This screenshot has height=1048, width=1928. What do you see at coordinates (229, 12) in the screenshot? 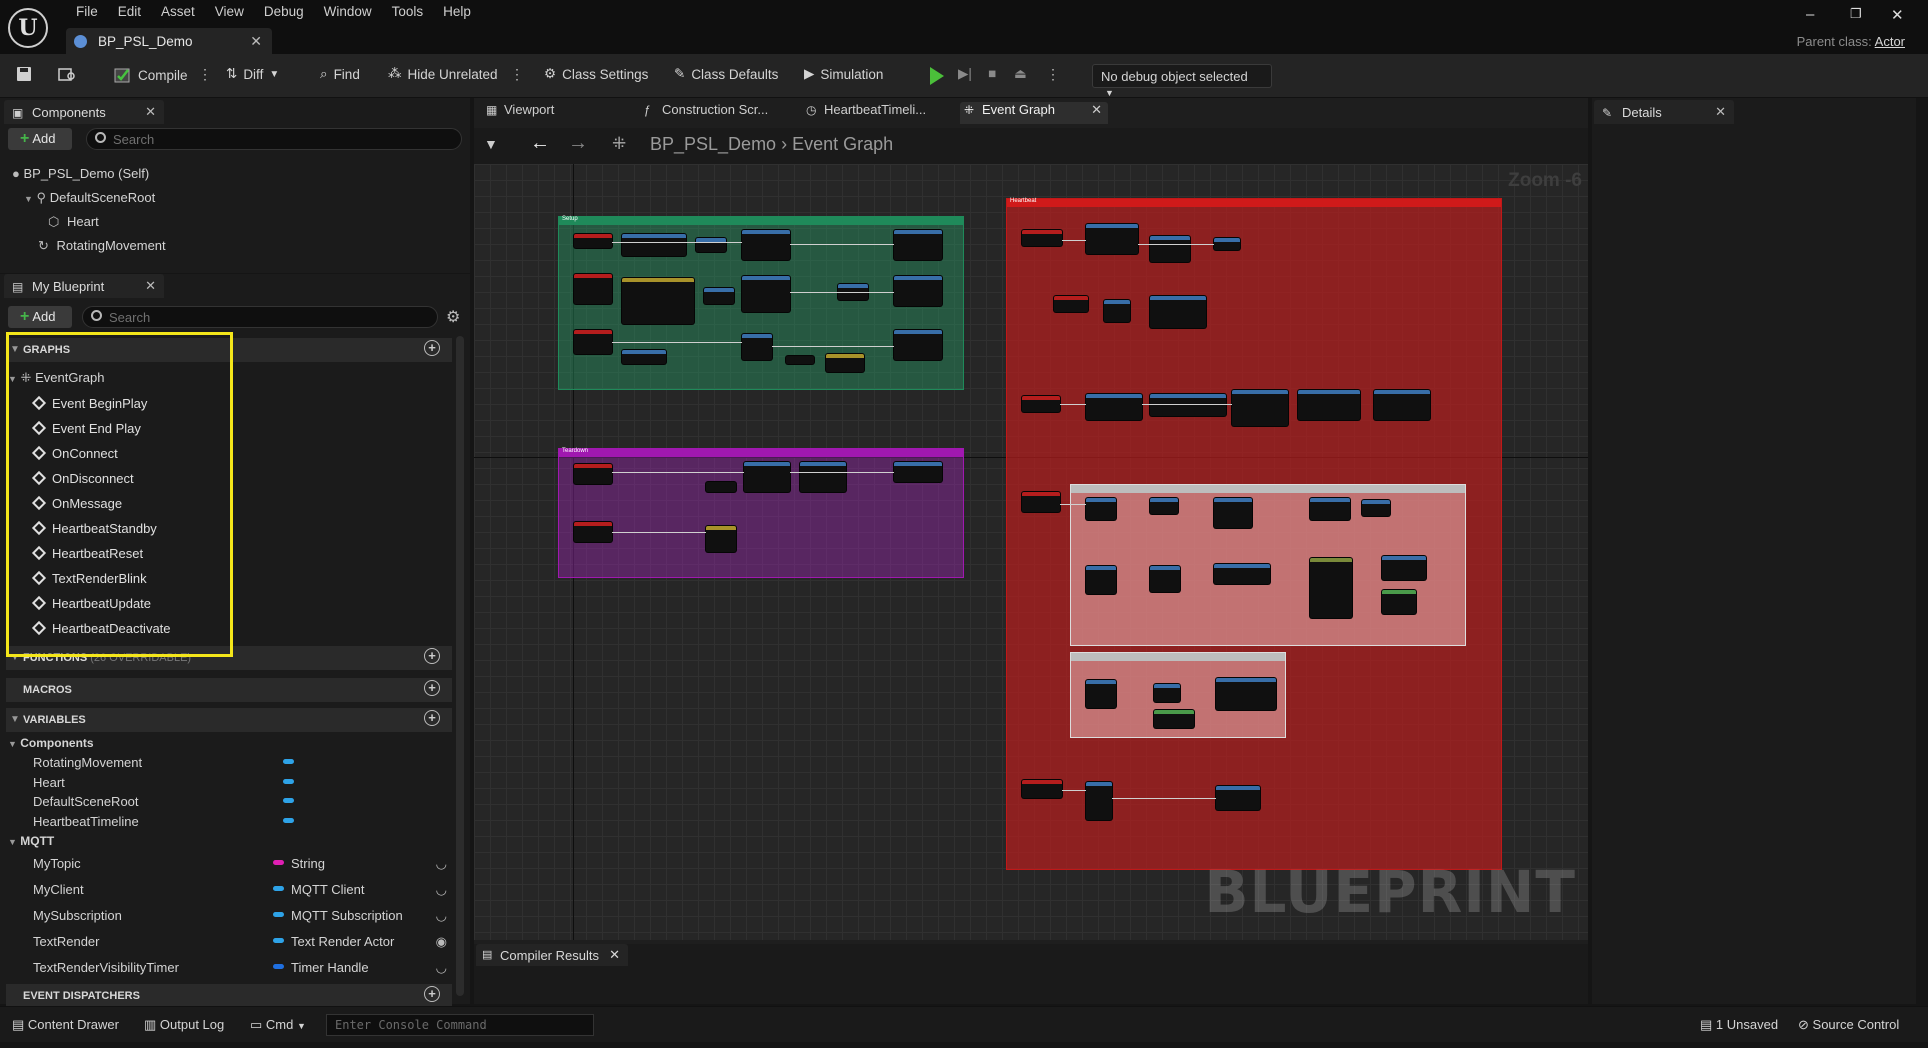
I see `menu-view: View` at bounding box center [229, 12].